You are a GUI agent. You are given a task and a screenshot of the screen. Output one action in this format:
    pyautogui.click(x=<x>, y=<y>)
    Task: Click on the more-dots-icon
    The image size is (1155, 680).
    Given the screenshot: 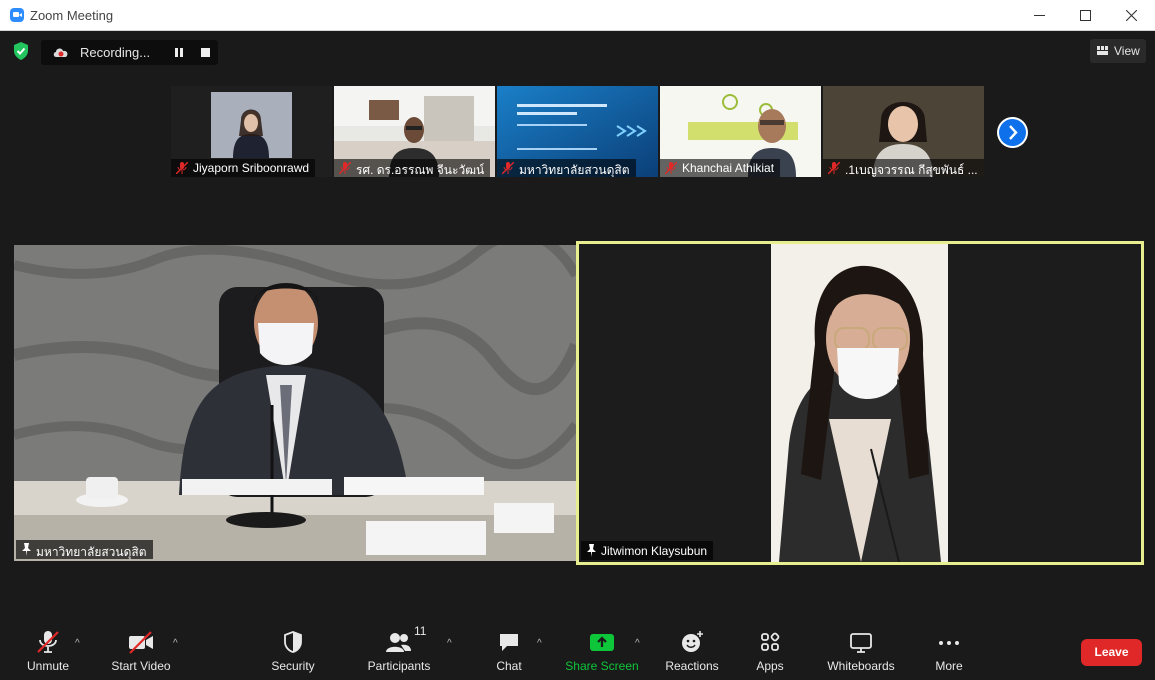 What is the action you would take?
    pyautogui.click(x=949, y=643)
    